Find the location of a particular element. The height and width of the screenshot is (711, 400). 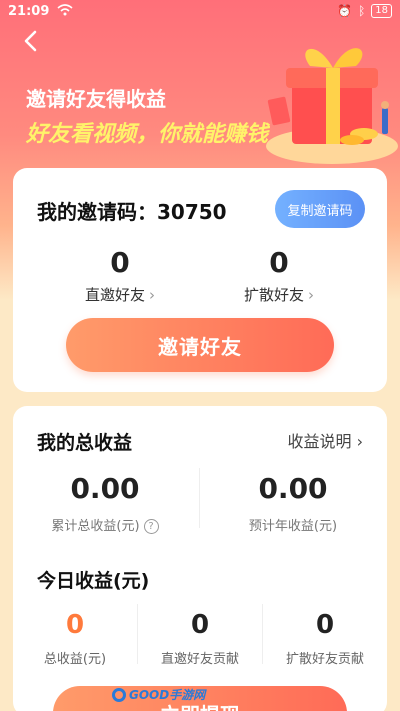

direct-friends-label: 直邀好友 is located at coordinates (114, 295).